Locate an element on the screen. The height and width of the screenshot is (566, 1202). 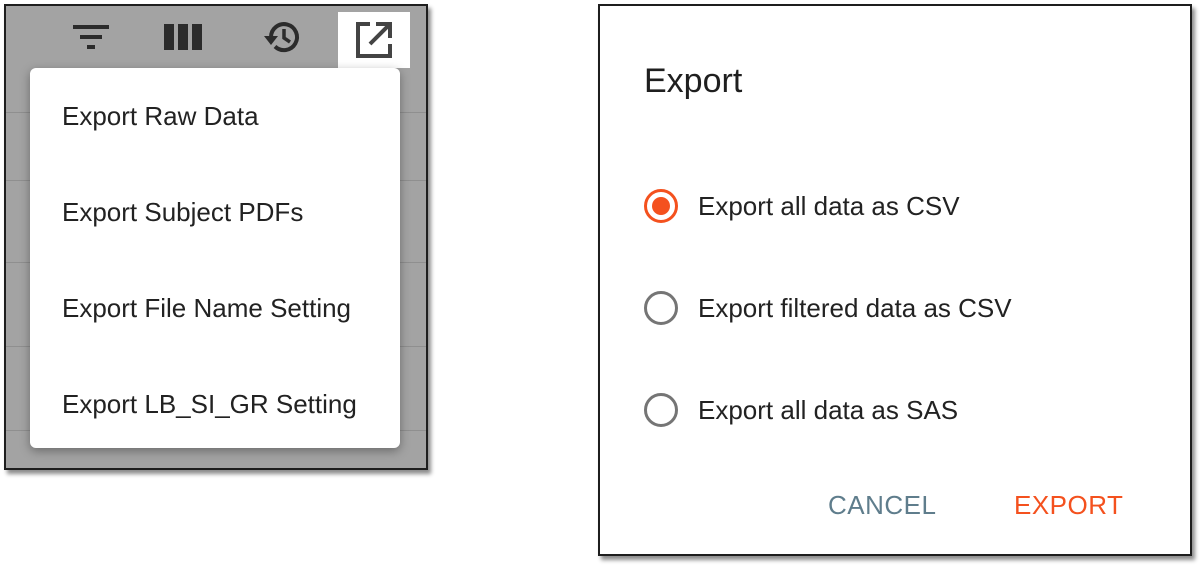
export-icon is located at coordinates (374, 40).